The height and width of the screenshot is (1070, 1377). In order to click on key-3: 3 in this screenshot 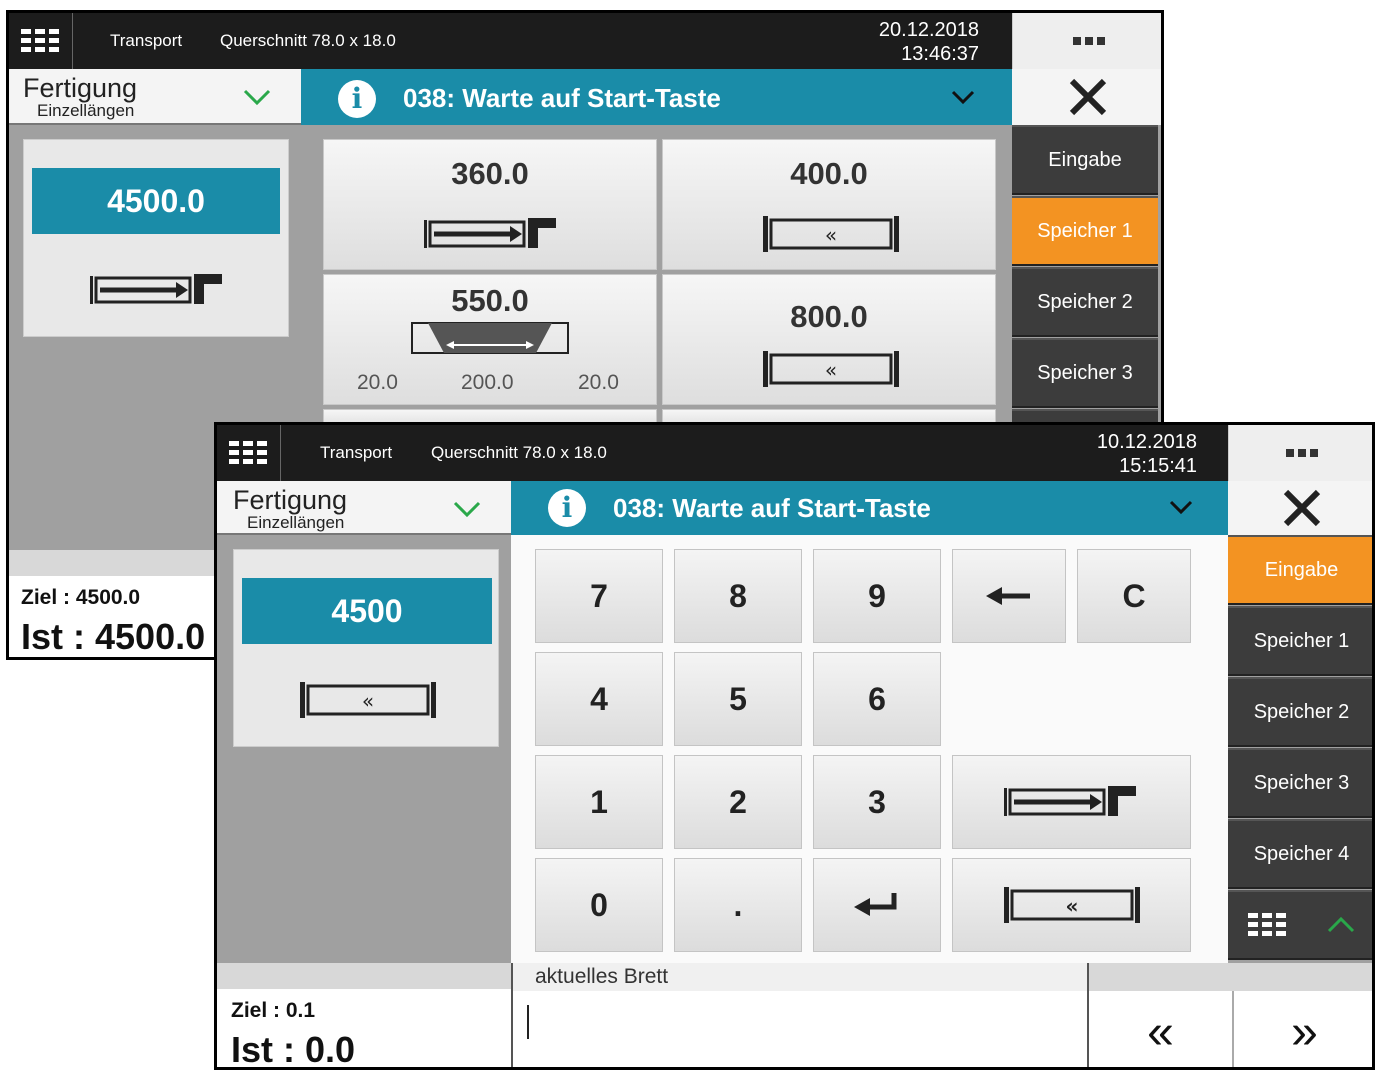, I will do `click(877, 802)`.